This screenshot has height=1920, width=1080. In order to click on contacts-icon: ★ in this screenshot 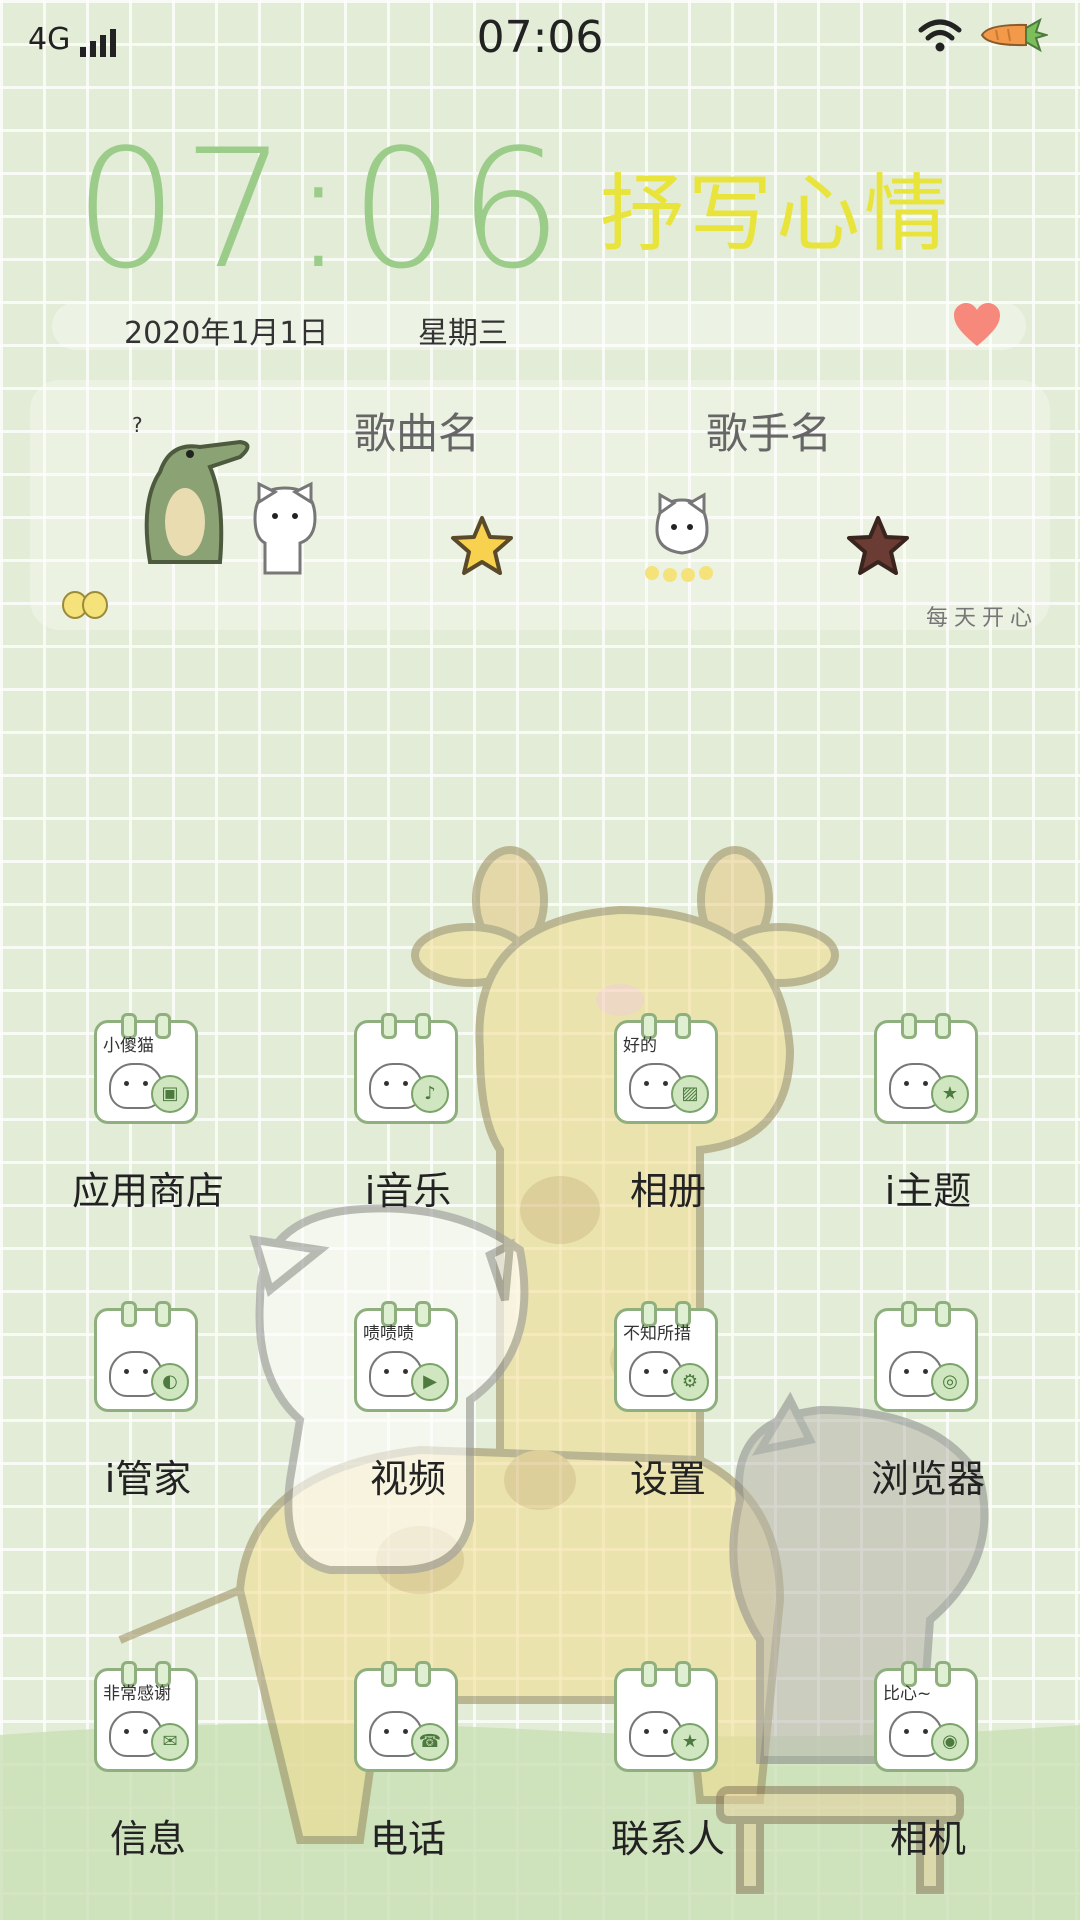, I will do `click(666, 1716)`.